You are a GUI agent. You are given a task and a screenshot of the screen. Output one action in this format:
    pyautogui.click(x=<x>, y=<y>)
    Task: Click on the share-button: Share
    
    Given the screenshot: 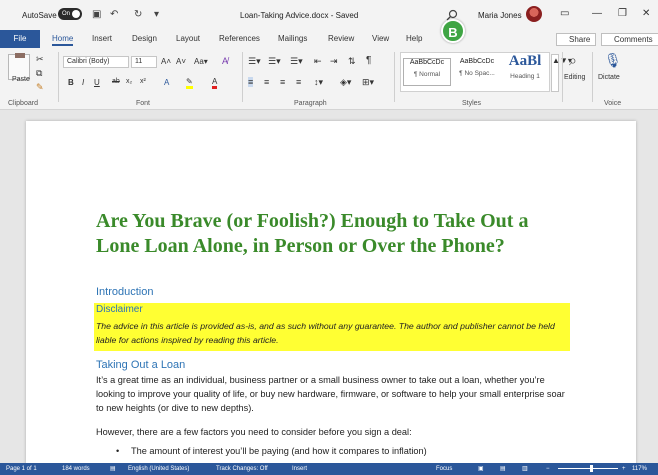 What is the action you would take?
    pyautogui.click(x=576, y=39)
    